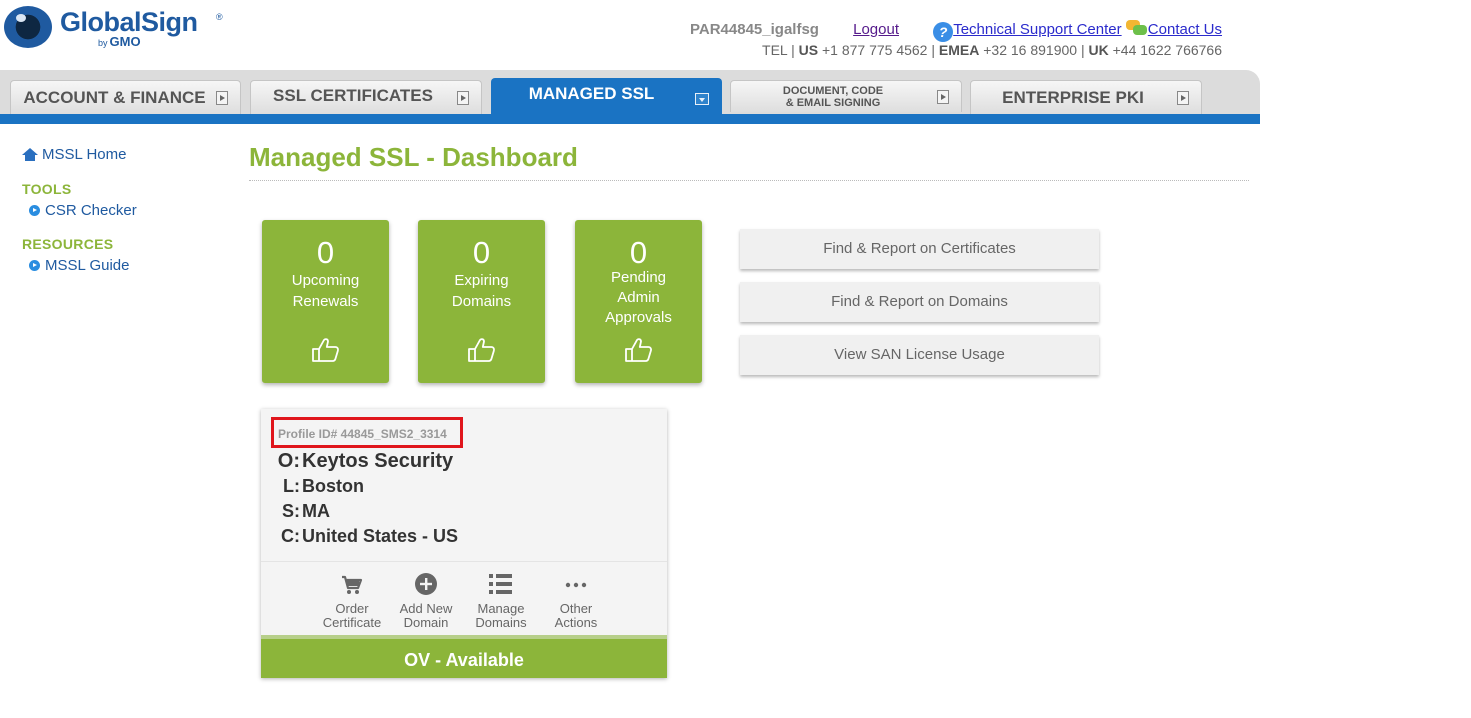 The height and width of the screenshot is (718, 1471). I want to click on tab-label-line1: DOCUMENT, CODE, so click(833, 90).